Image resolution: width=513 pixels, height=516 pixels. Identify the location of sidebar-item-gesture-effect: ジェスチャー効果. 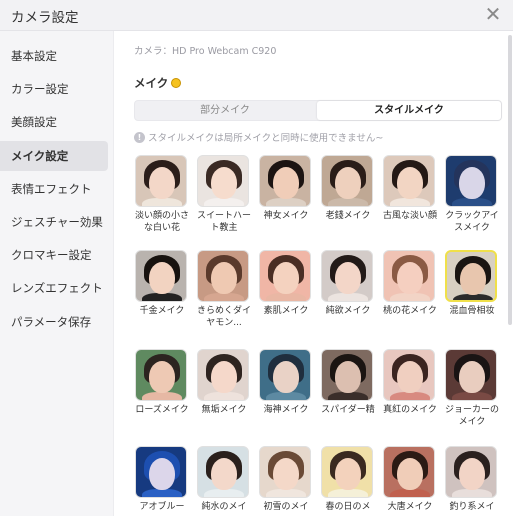
(54, 222).